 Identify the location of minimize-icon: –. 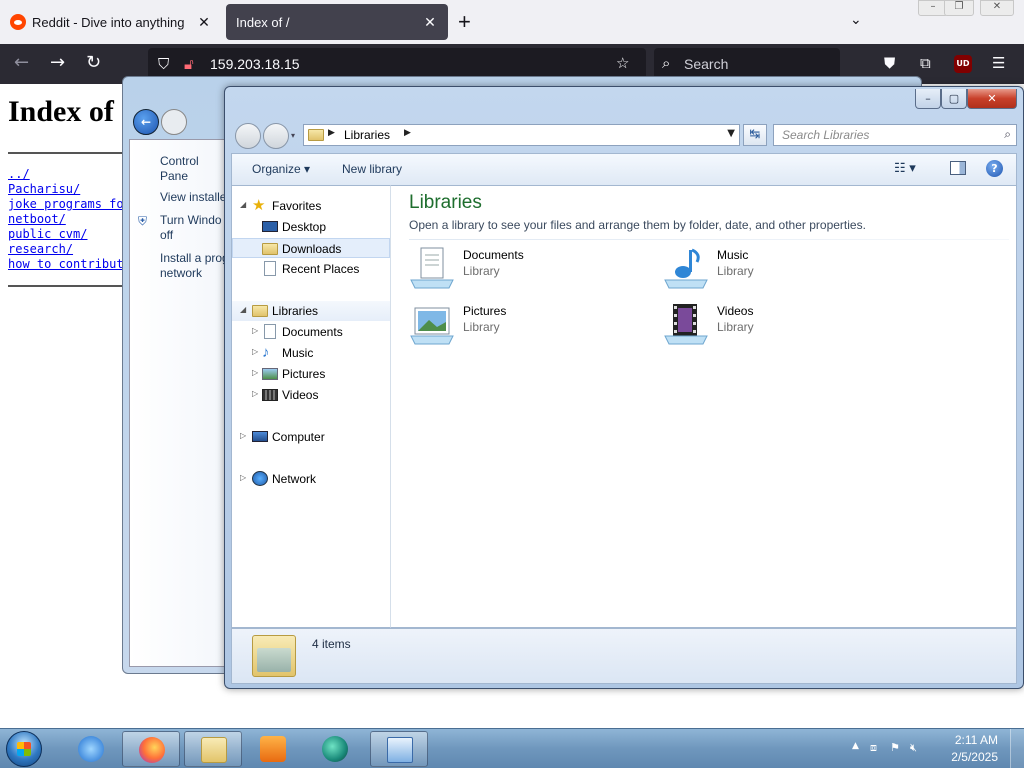
(928, 99).